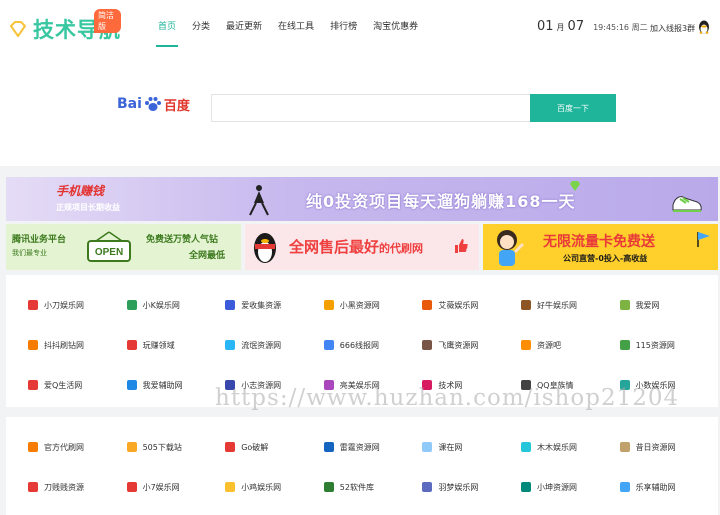  What do you see at coordinates (182, 240) in the screenshot?
I see `banner-1-offer: 免费送万赞人气钻` at bounding box center [182, 240].